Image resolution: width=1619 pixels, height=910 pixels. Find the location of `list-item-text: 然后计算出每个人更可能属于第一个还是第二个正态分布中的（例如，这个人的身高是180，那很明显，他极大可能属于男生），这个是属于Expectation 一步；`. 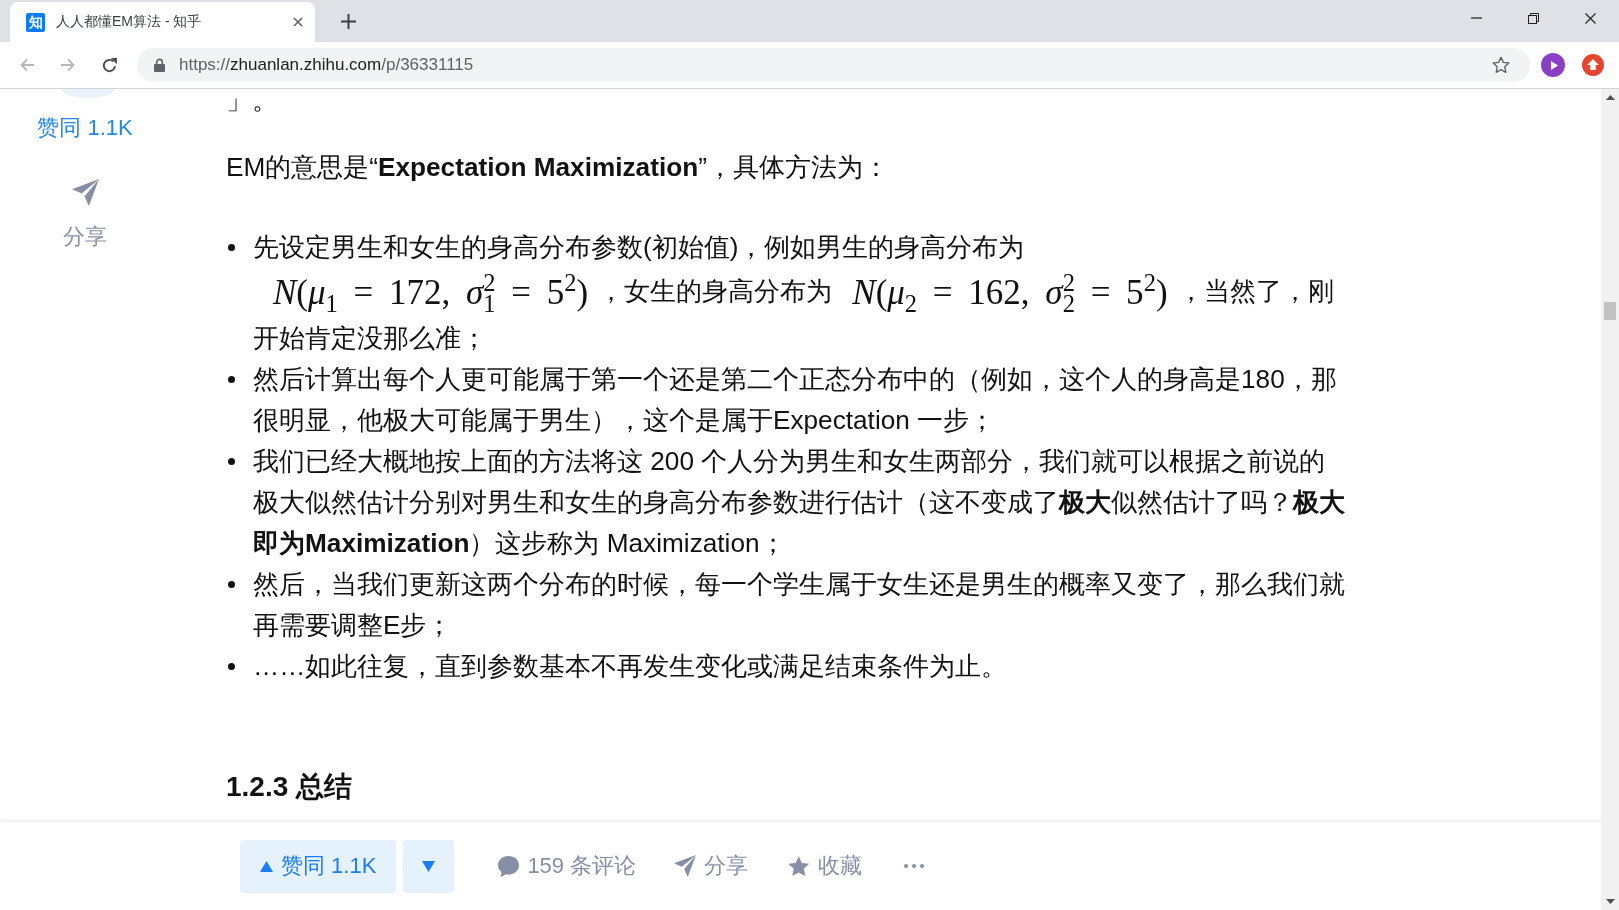

list-item-text: 然后计算出每个人更可能属于第一个还是第二个正态分布中的（例如，这个人的身高是180，那很明显，他极大可能属于男生），这个是属于Expectation 一步； is located at coordinates (795, 400).